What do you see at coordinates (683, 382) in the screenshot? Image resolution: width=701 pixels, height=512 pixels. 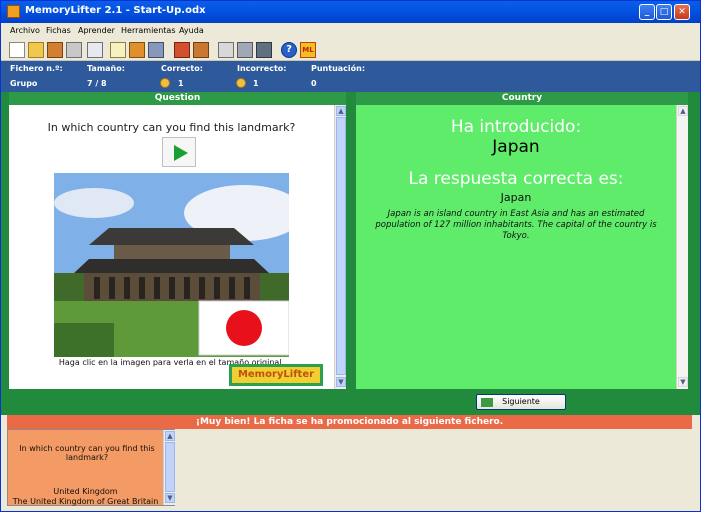 I see `answer-scroll-down-icon: ▼` at bounding box center [683, 382].